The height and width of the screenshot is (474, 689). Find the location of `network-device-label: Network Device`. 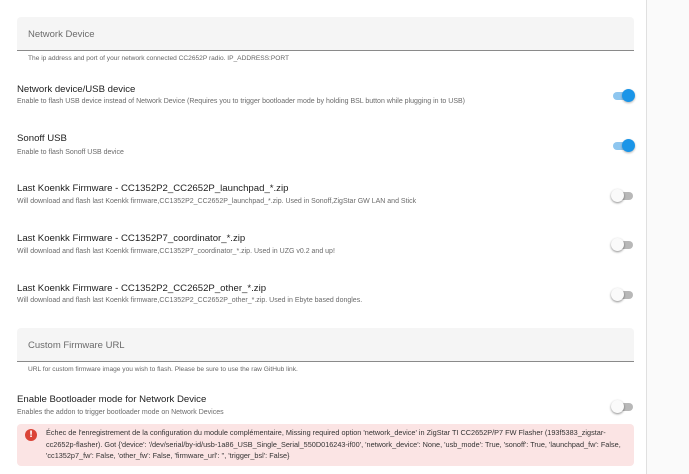

network-device-label: Network Device is located at coordinates (61, 34).